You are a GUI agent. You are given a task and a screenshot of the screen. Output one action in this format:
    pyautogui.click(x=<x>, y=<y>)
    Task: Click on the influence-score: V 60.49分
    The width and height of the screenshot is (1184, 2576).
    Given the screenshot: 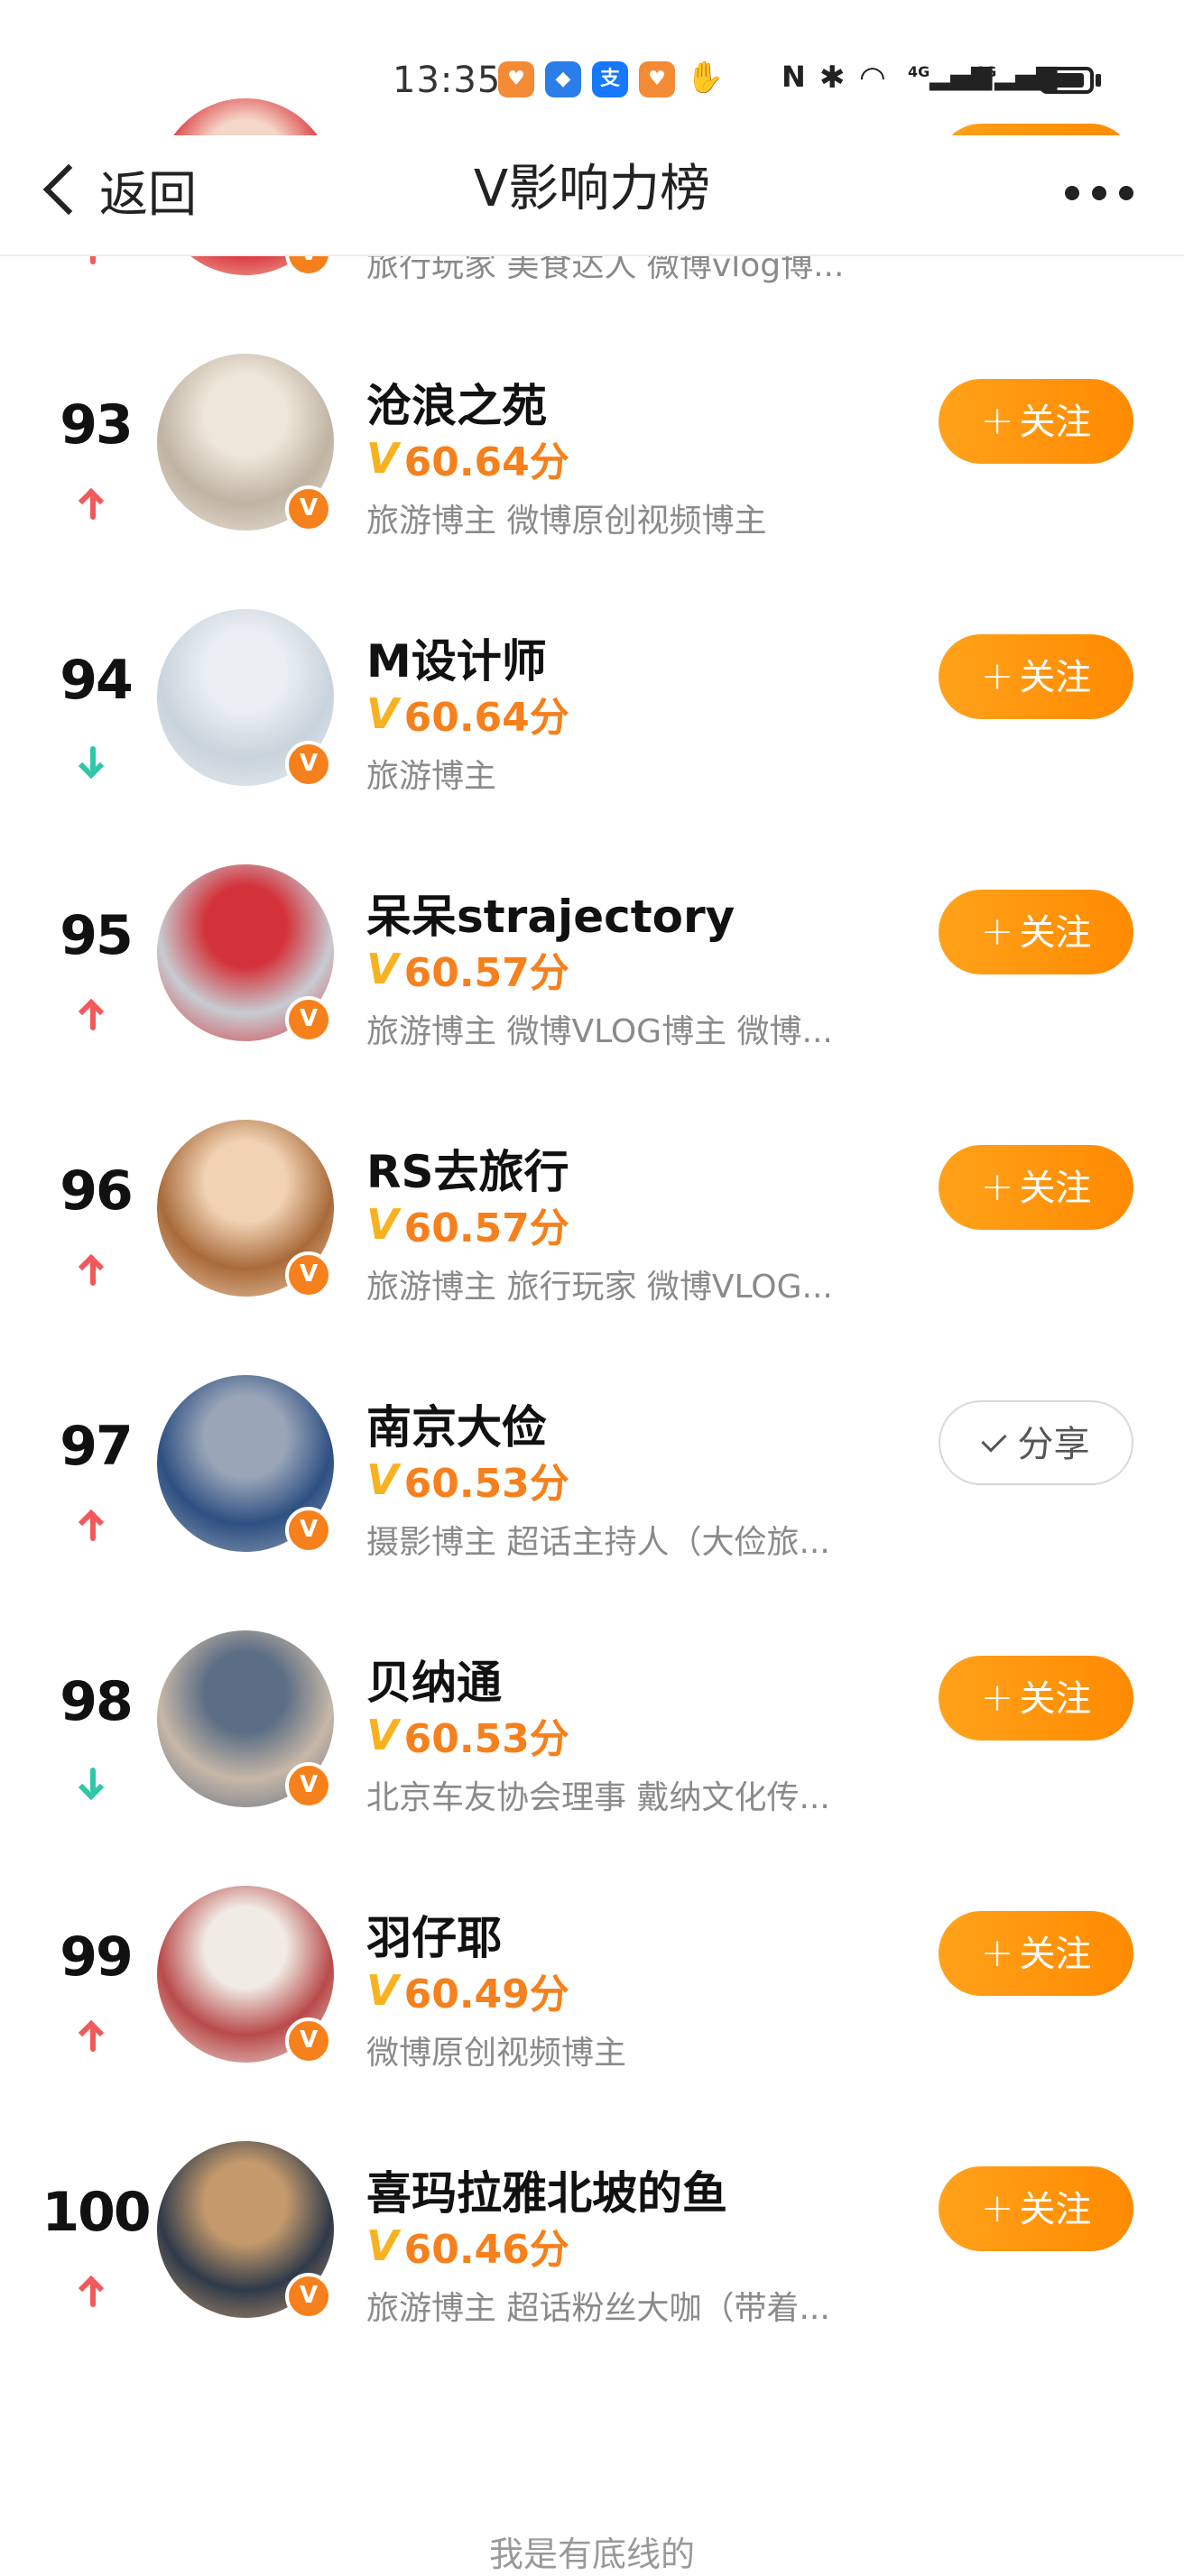 What is the action you would take?
    pyautogui.click(x=467, y=1991)
    